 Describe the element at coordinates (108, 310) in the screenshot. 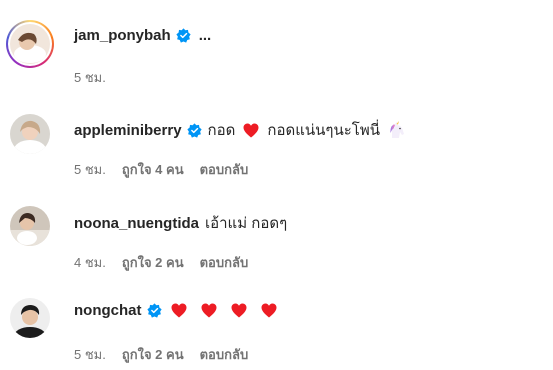

I see `username: nongchat` at that location.